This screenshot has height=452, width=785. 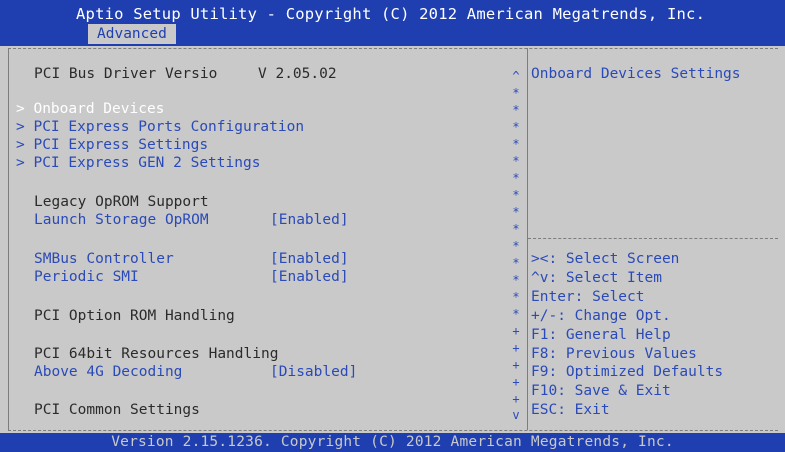 I want to click on key-help-f10: F10: Save & Exit, so click(x=601, y=391).